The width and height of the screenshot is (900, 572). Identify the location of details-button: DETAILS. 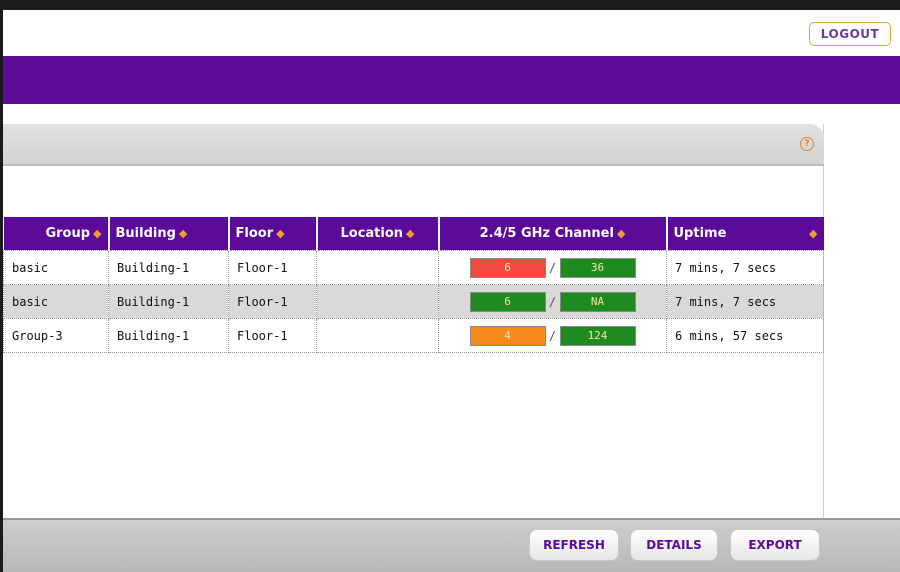
(674, 545).